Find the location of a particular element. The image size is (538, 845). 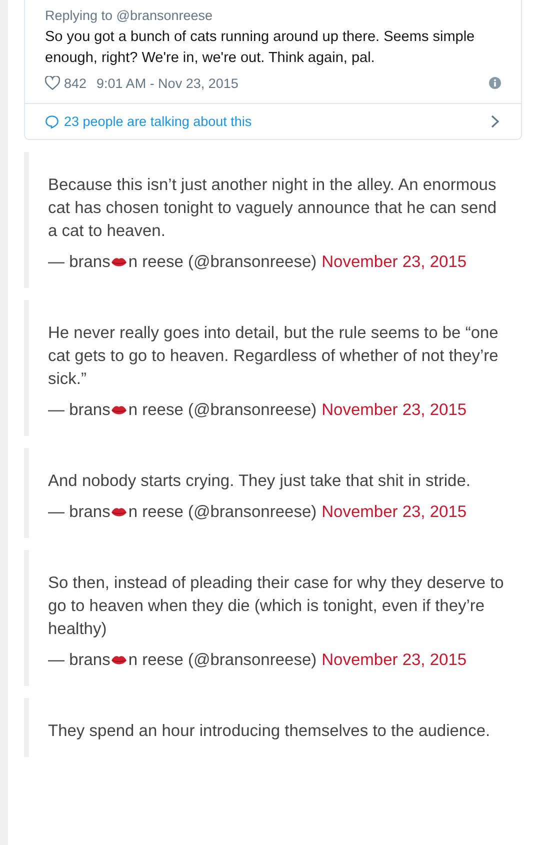

quote-text: So then, instead of pleading their case for why they deserve to go to heaven when they die (which is tonight, even if they’re healthy) is located at coordinates (276, 606).